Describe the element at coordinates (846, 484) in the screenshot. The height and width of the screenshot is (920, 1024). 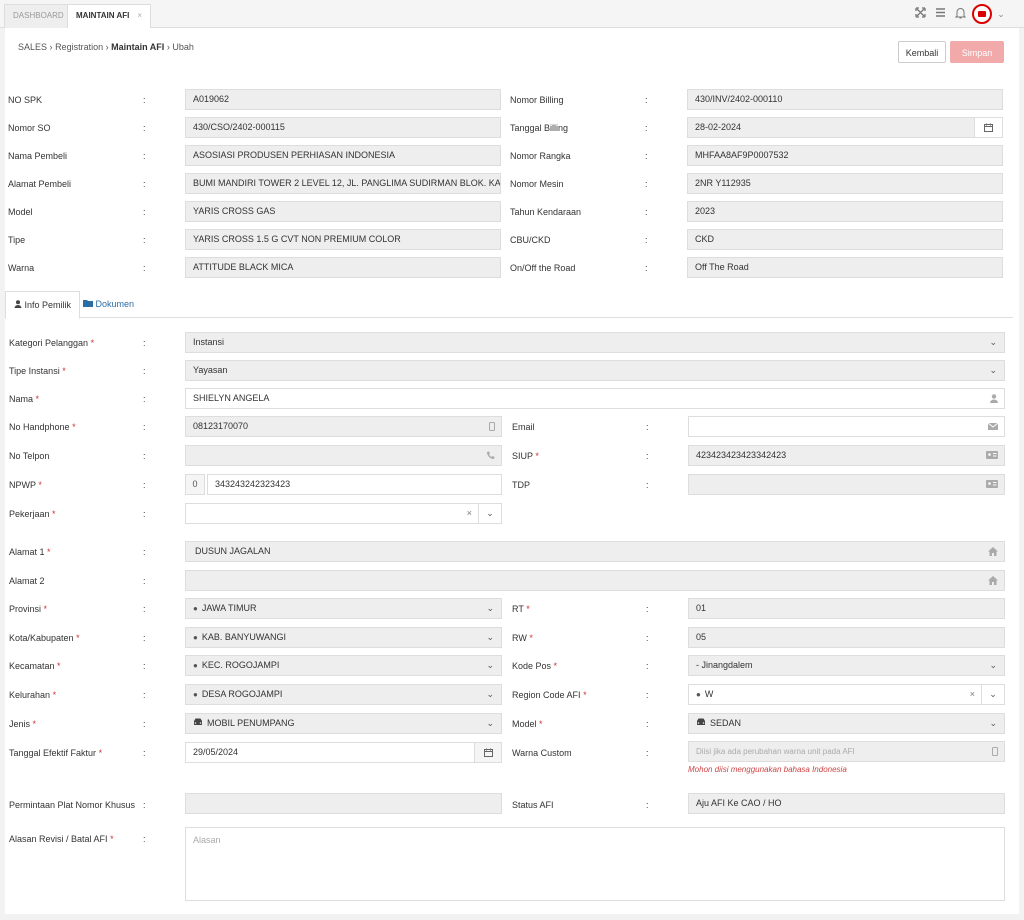
I see `tdp-input` at that location.